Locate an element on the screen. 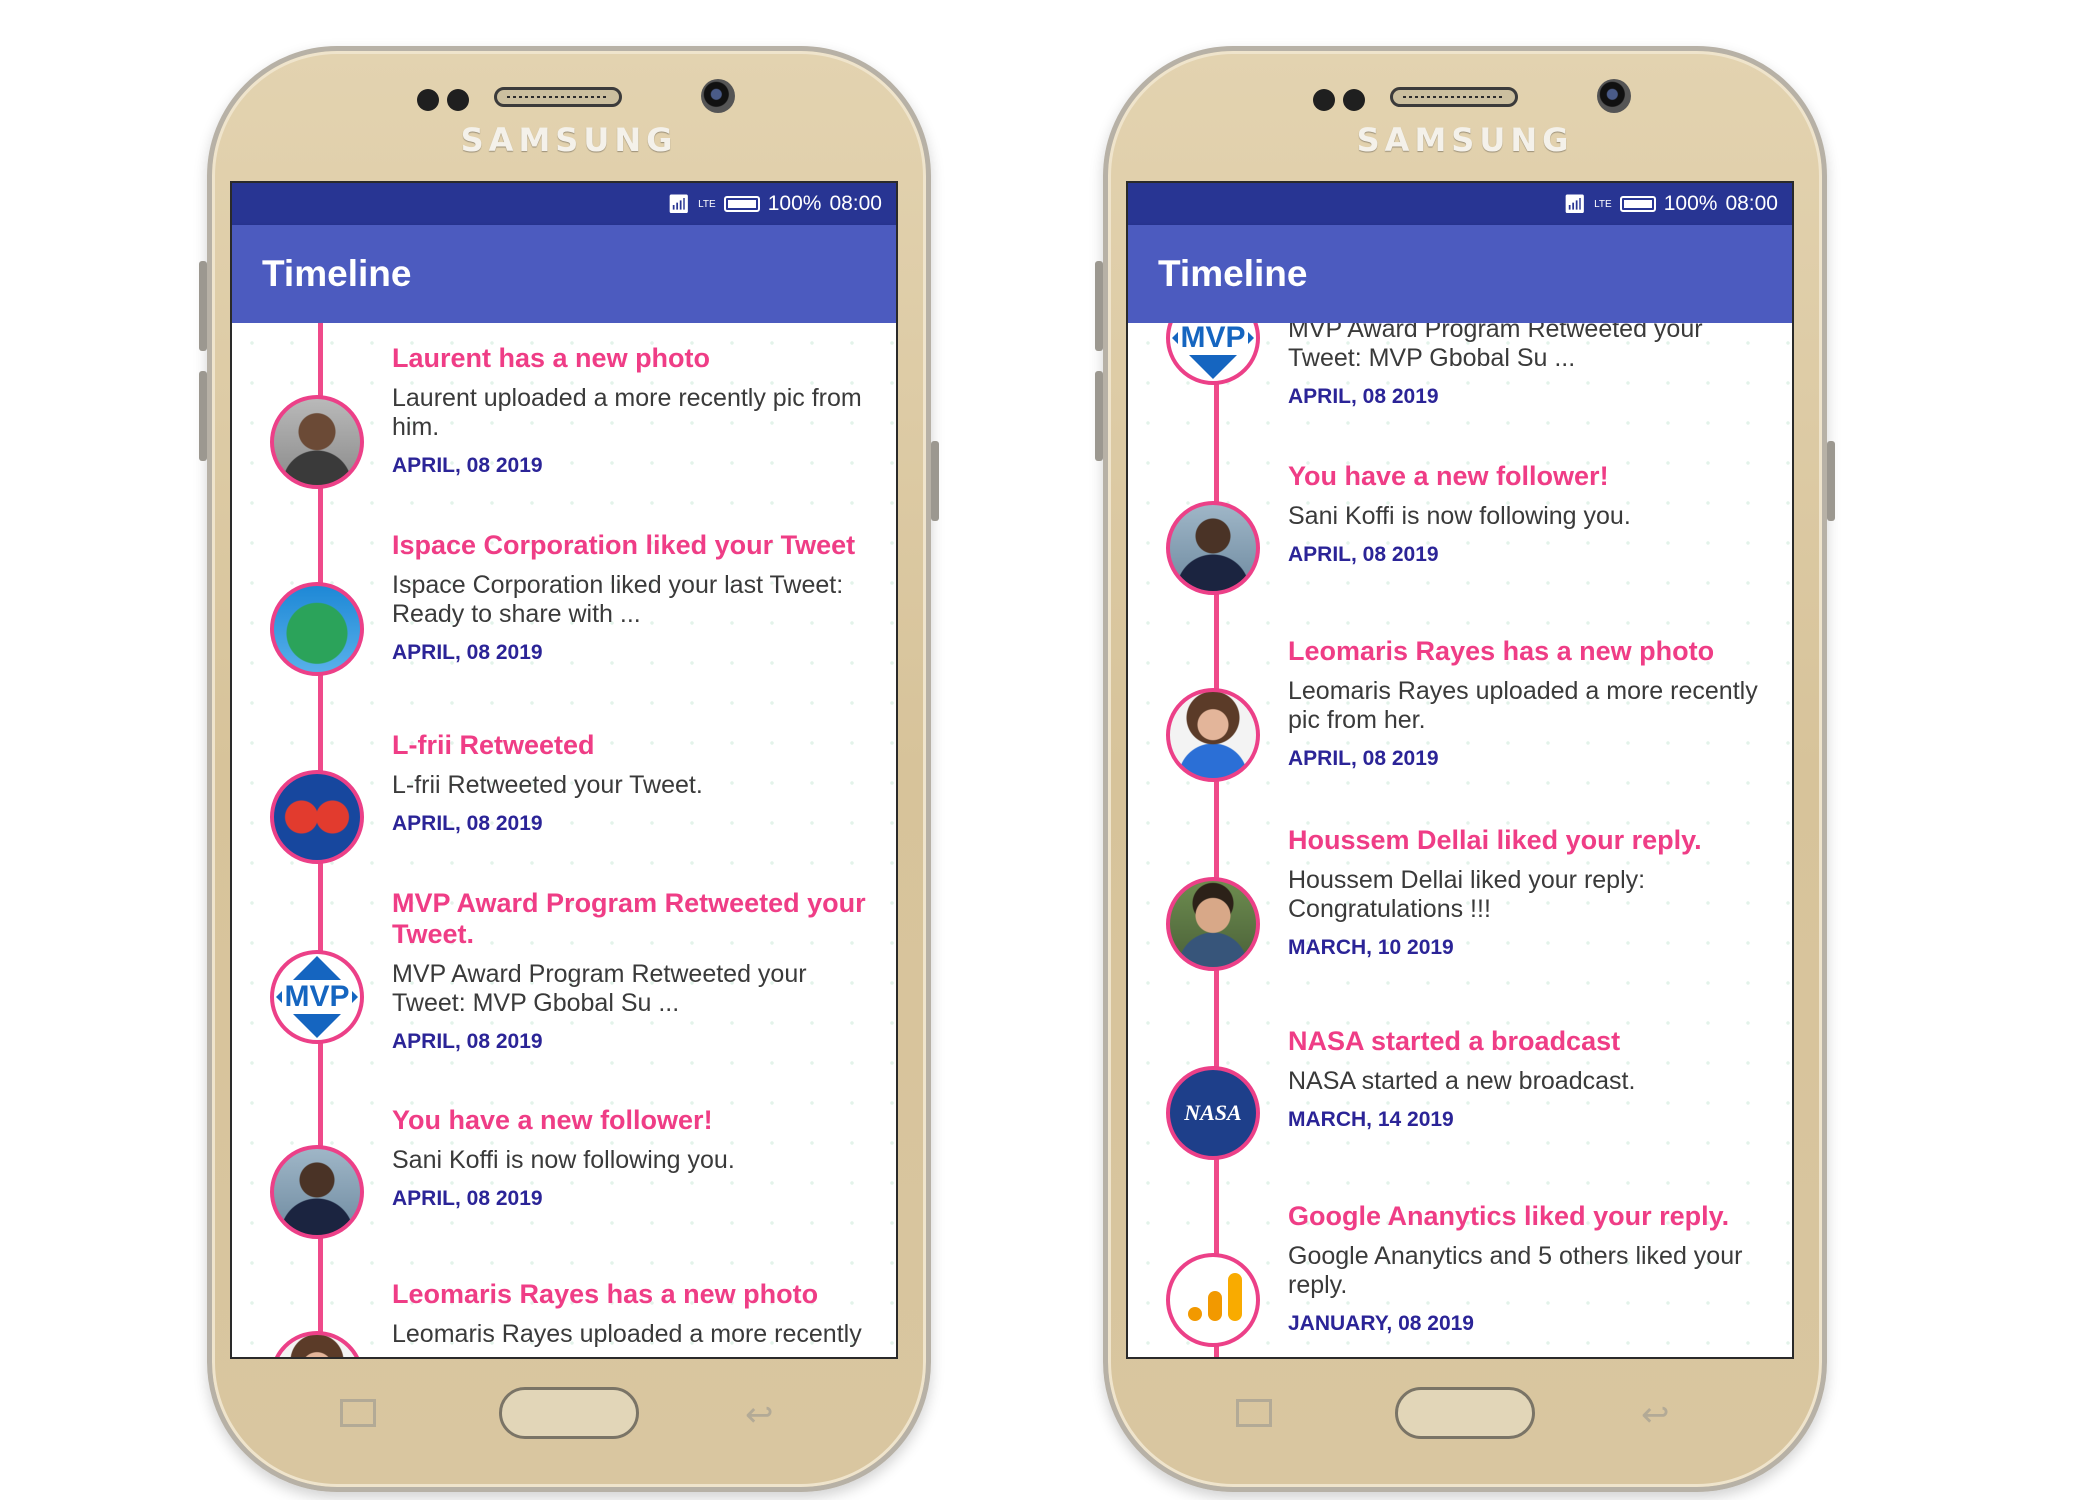 This screenshot has height=1500, width=2100. item-date: JANUARY, 08 2019 is located at coordinates (1381, 1323).